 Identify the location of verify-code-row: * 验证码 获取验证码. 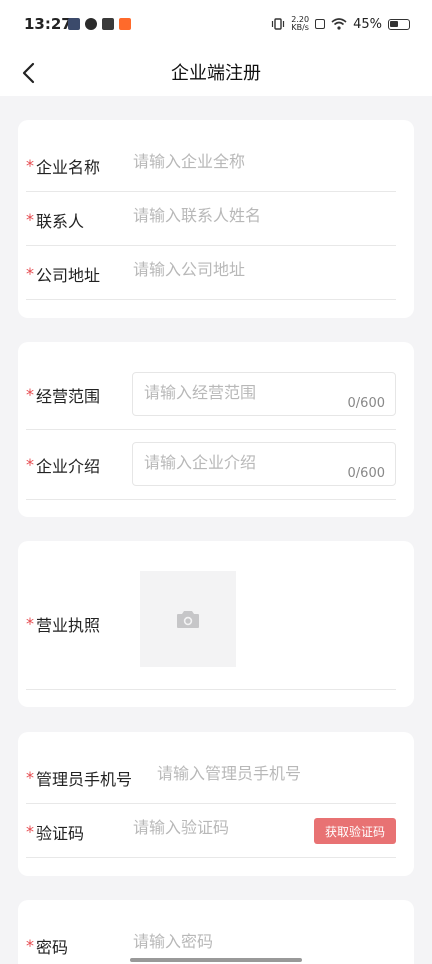
(211, 831).